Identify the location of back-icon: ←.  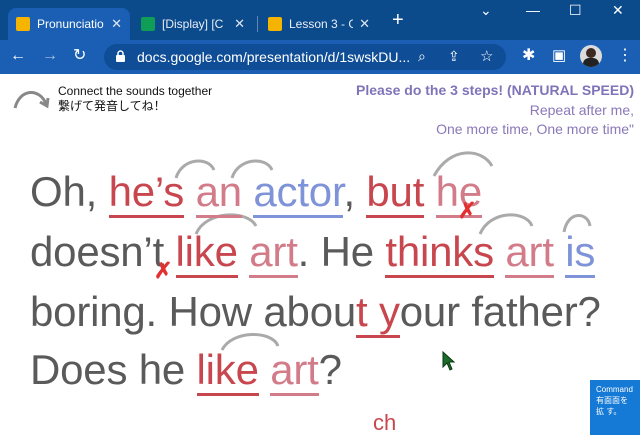
(18, 56).